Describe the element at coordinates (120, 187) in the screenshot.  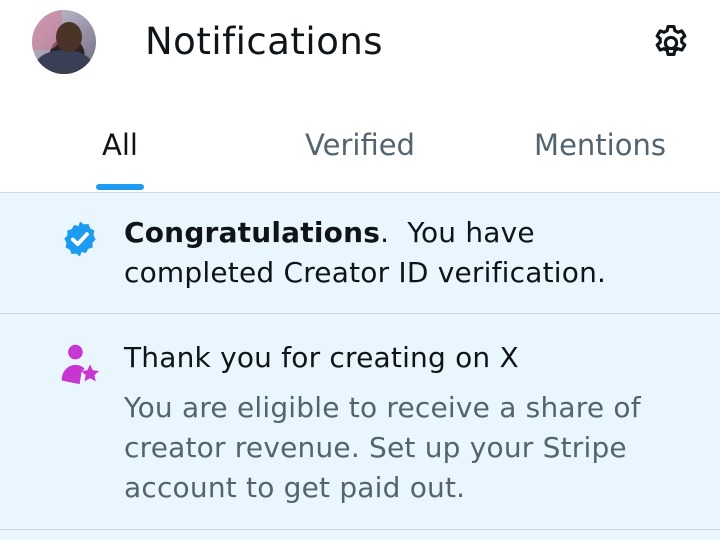
I see `active-tab-indicator` at that location.